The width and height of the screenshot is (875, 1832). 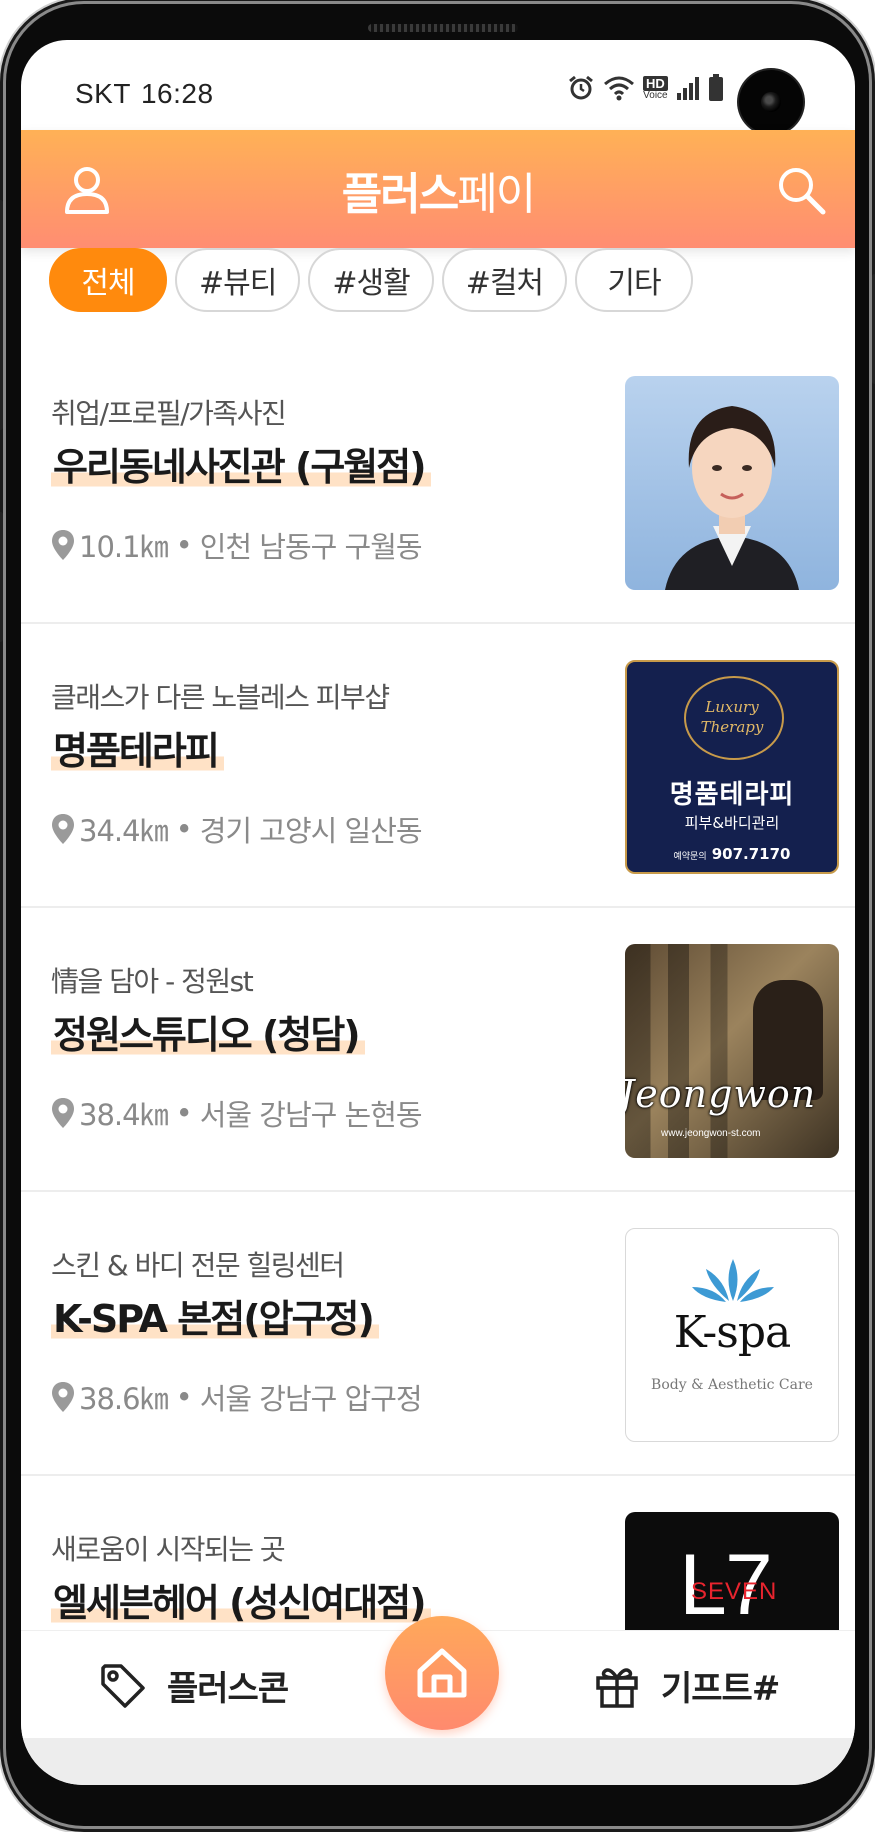 What do you see at coordinates (124, 1115) in the screenshot?
I see `store-distance: 38.4㎞` at bounding box center [124, 1115].